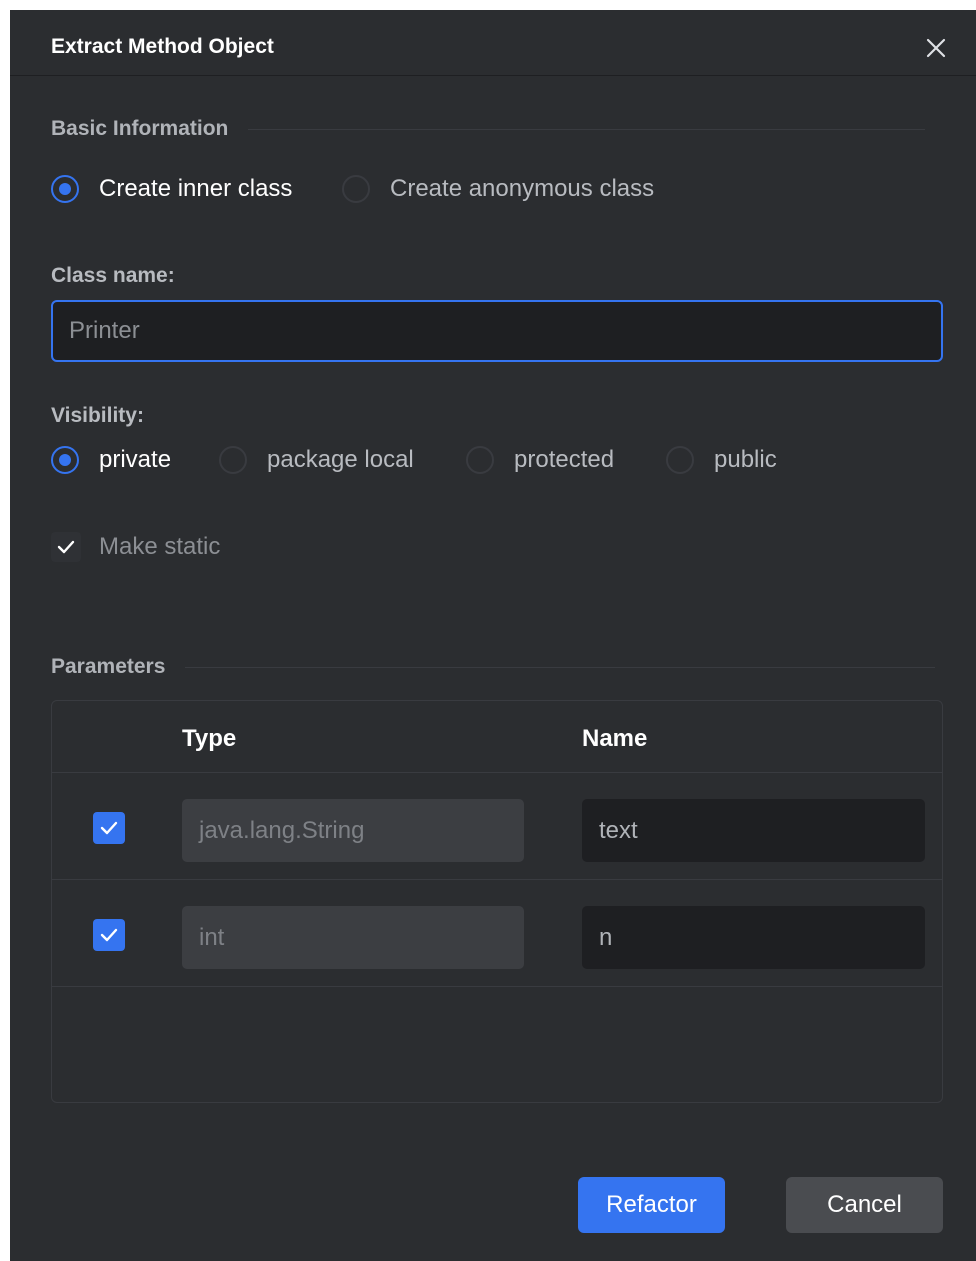 The image size is (976, 1261). What do you see at coordinates (108, 666) in the screenshot?
I see `parameters-label: Parameters` at bounding box center [108, 666].